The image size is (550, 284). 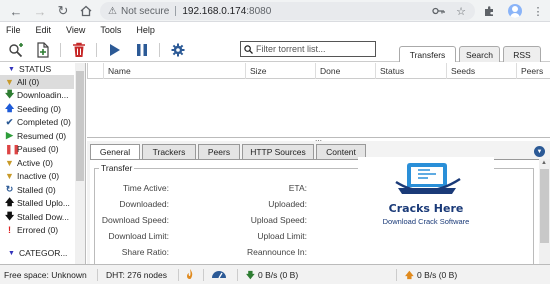 I want to click on status-section-header: ▼ STATUS, so click(x=42, y=69).